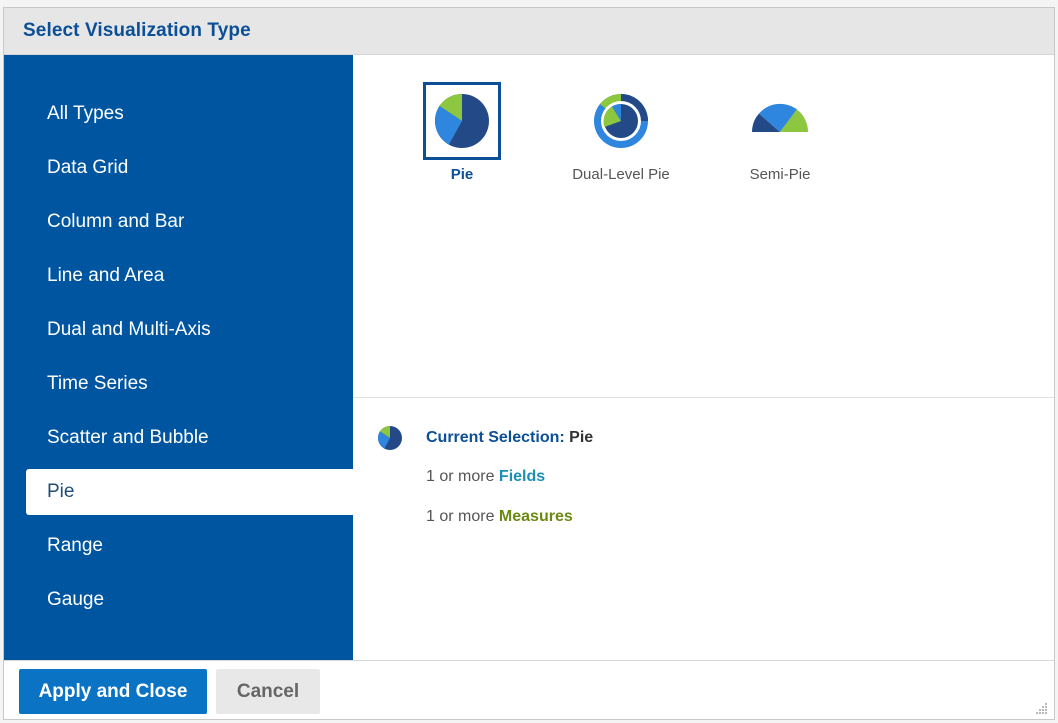 This screenshot has width=1058, height=723. What do you see at coordinates (522, 476) in the screenshot?
I see `fields-requirement-word: Fields` at bounding box center [522, 476].